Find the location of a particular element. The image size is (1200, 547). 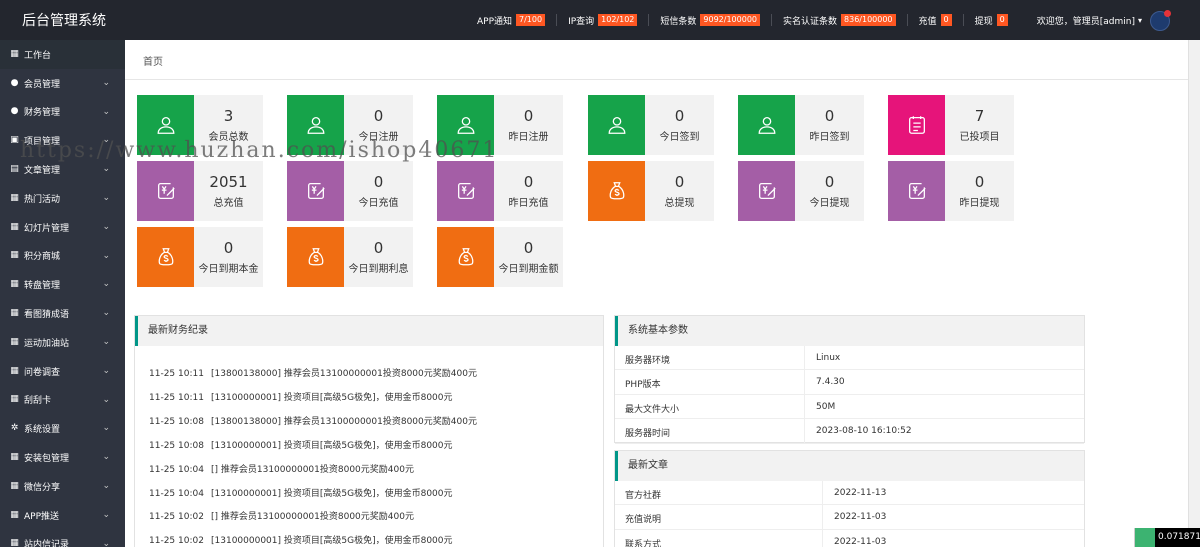

sidebar-item: ▦ APP推送 ⌄ is located at coordinates (62, 515).